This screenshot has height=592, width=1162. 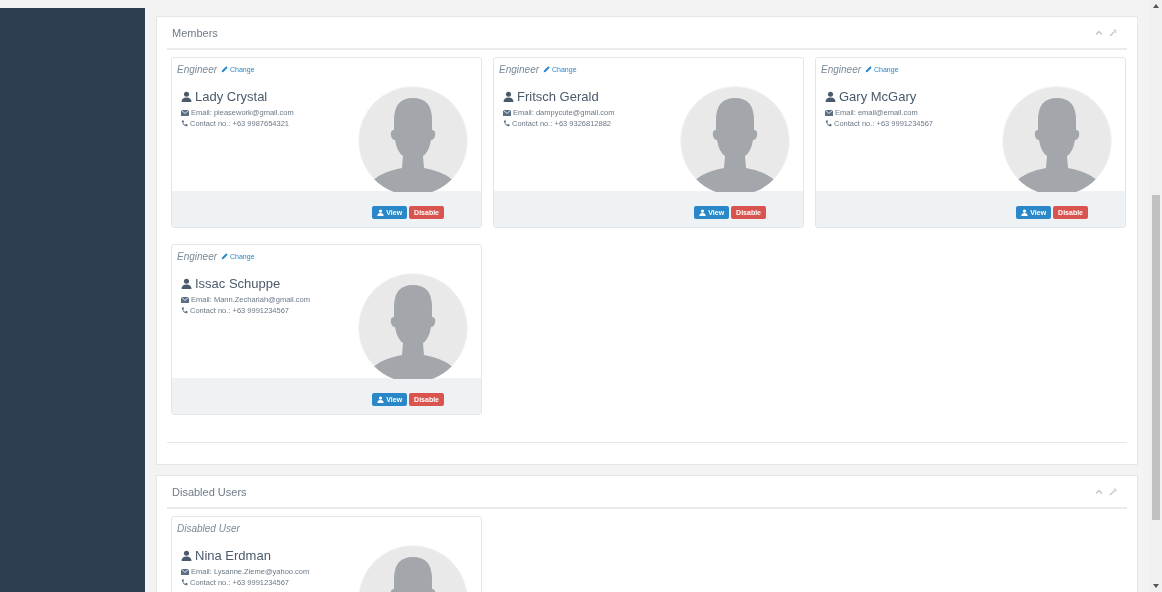 I want to click on member-name: Lady Crystal, so click(x=231, y=96).